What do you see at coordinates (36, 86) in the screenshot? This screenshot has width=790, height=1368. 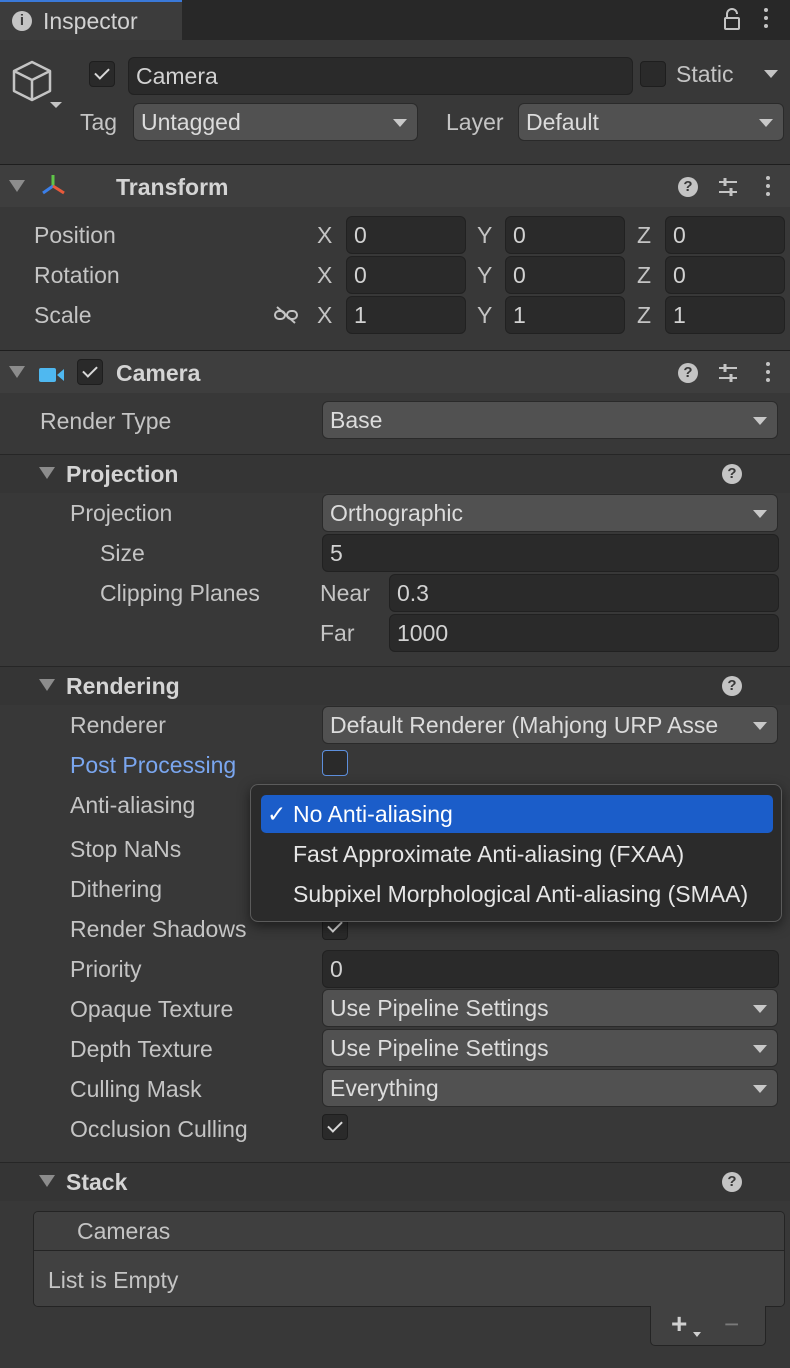 I see `gameobject-icon` at bounding box center [36, 86].